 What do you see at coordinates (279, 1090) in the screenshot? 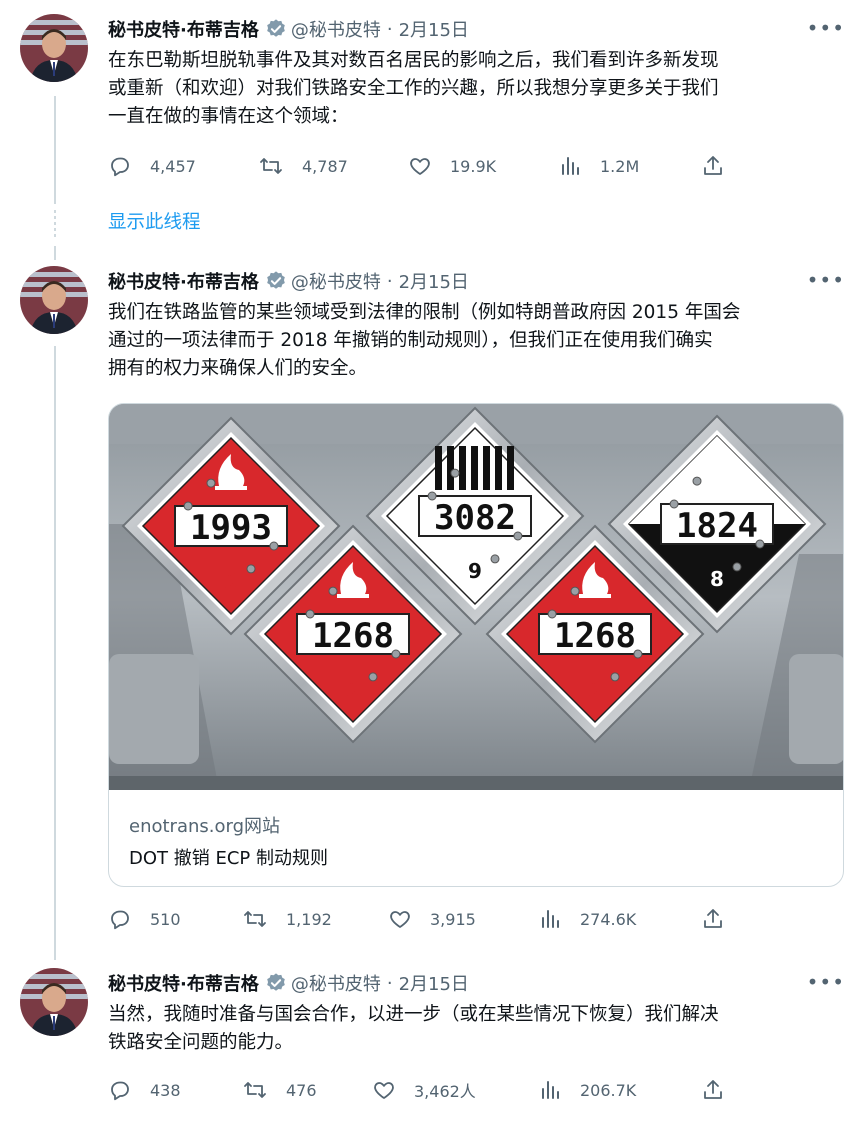
I see `retweet-button: 476` at bounding box center [279, 1090].